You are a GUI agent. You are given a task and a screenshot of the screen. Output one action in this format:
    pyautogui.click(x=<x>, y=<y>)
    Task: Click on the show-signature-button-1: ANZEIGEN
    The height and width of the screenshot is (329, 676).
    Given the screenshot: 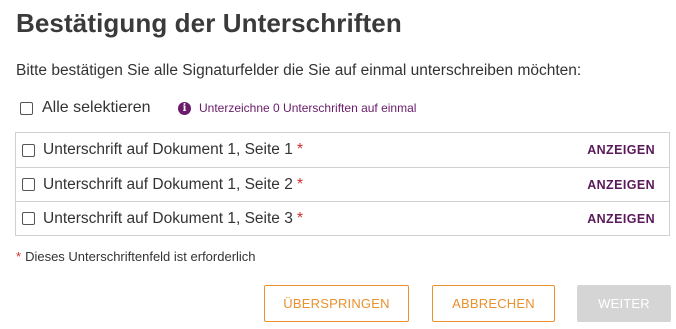 What is the action you would take?
    pyautogui.click(x=621, y=150)
    